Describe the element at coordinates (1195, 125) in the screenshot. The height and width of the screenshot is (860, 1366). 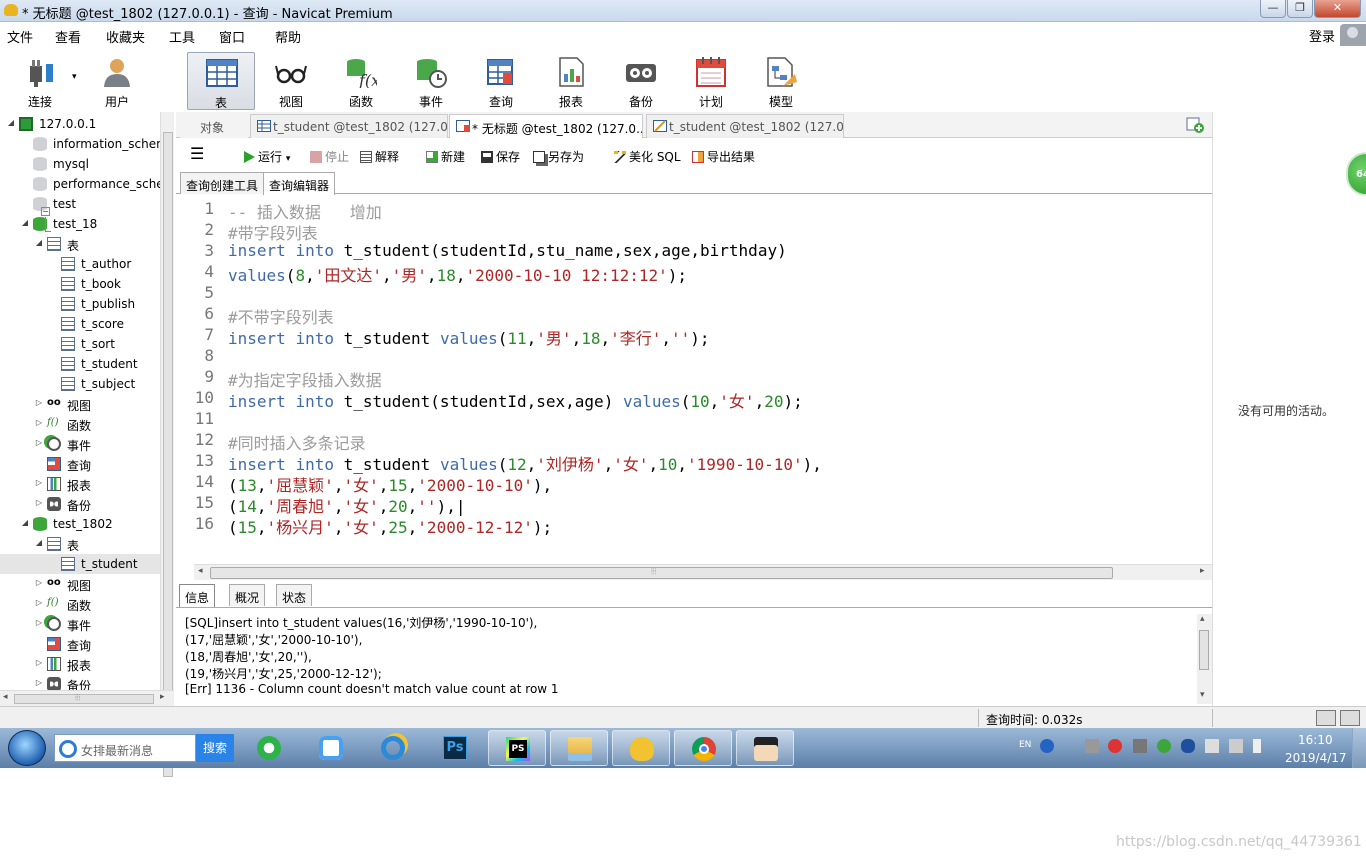
I see `new-tab-icon` at that location.